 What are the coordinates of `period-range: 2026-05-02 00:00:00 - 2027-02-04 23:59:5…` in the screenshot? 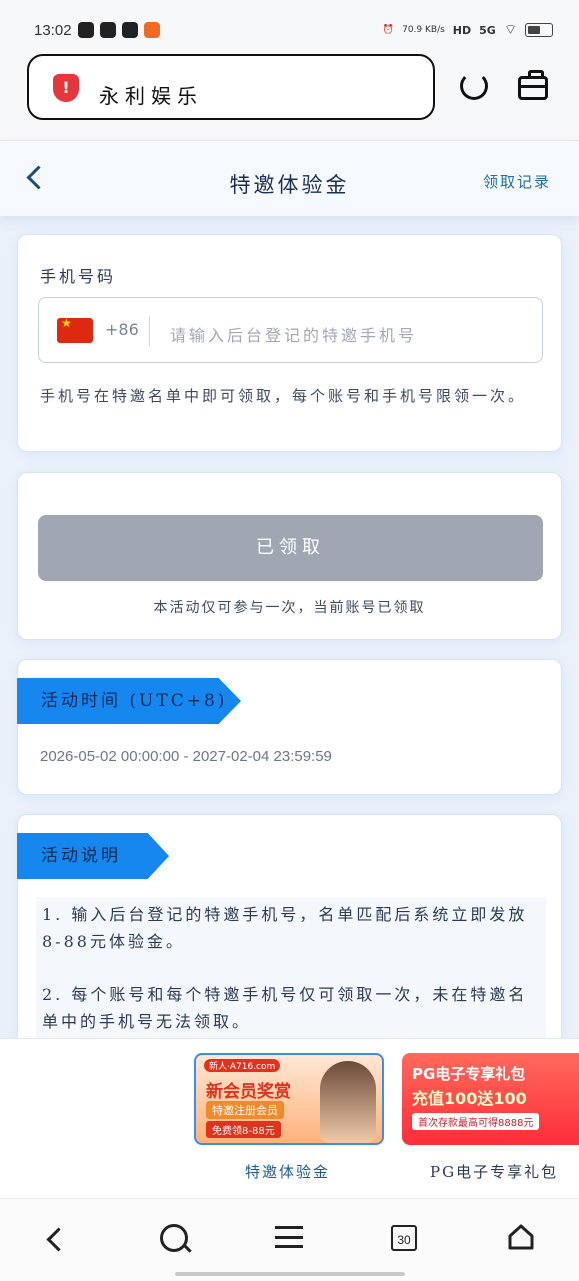 It's located at (186, 756).